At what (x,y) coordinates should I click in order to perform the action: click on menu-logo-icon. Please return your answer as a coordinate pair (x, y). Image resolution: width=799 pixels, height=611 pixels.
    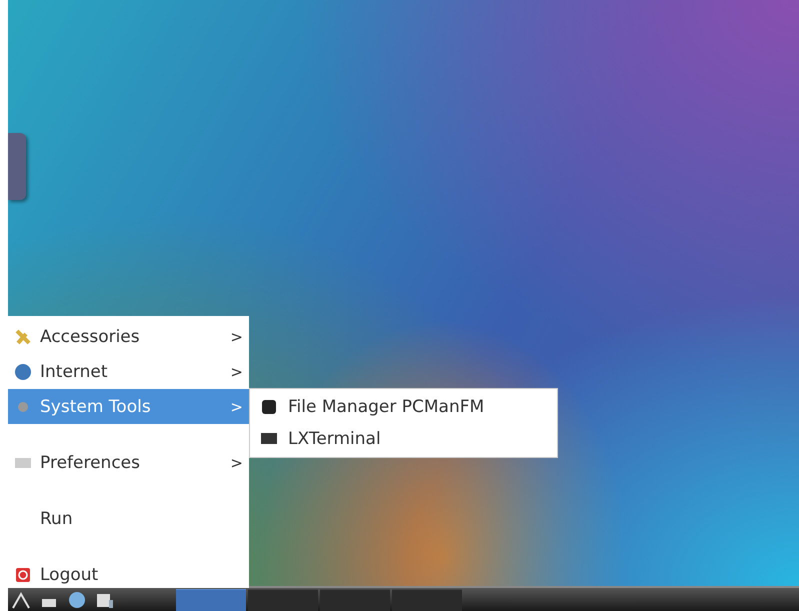
    Looking at the image, I should click on (21, 599).